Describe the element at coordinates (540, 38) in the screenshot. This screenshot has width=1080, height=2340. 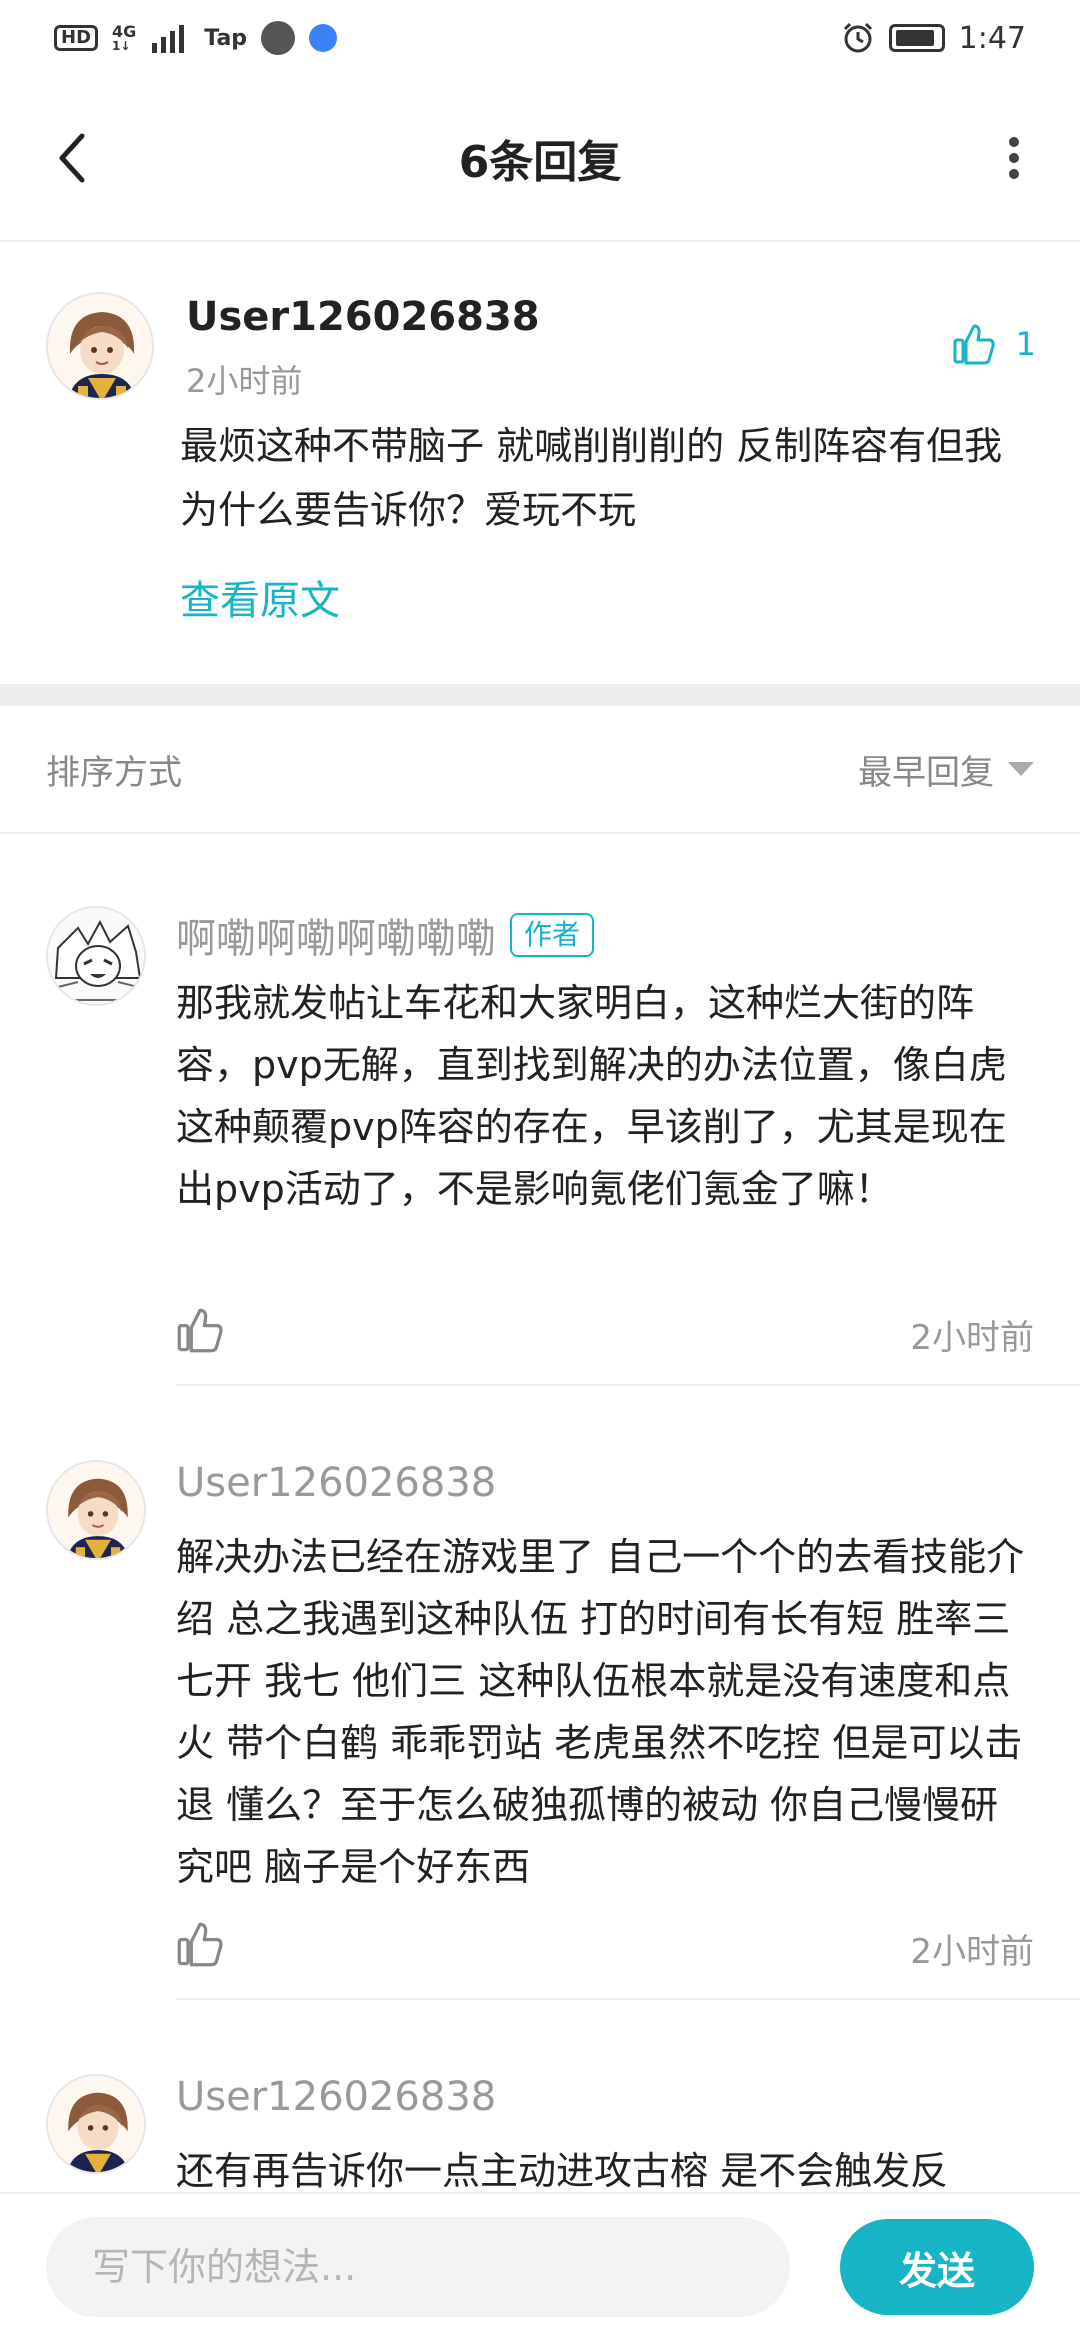
I see `status-bar: HD 4G 1↓ Tap 1:47` at that location.